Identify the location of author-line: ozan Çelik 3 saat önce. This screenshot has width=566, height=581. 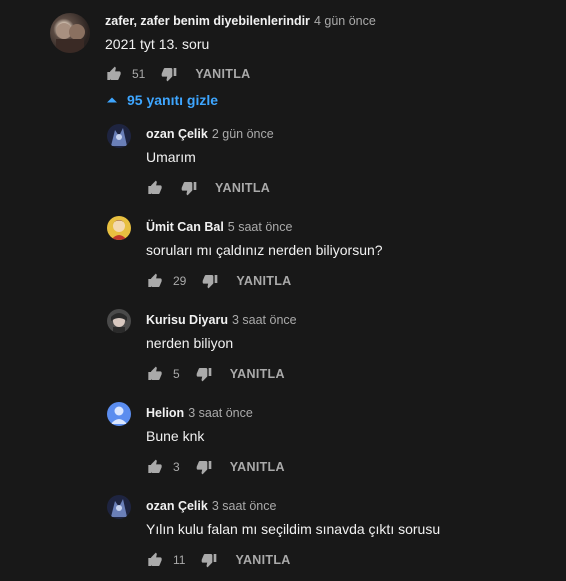
(211, 506).